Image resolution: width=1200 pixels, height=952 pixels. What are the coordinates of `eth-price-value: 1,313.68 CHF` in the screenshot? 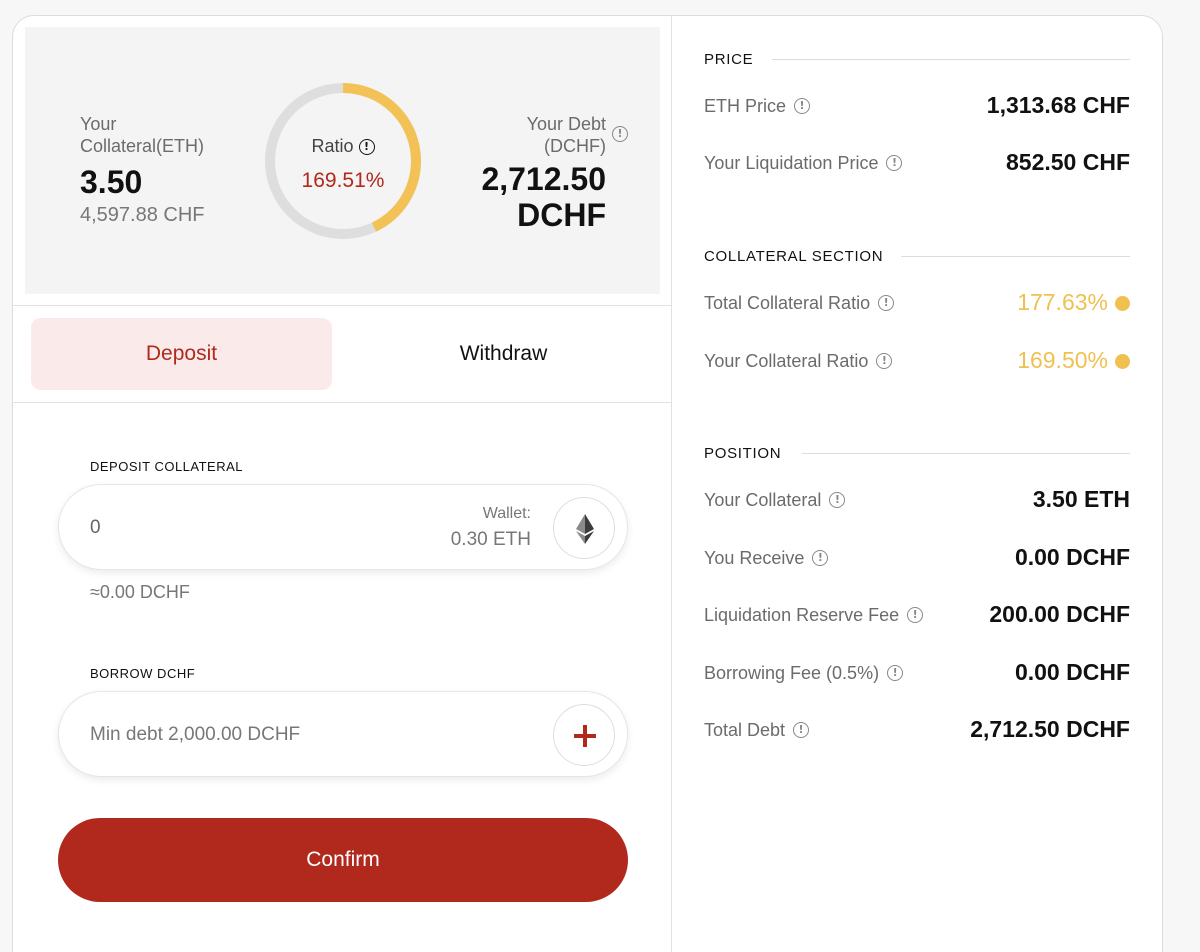 It's located at (1058, 105).